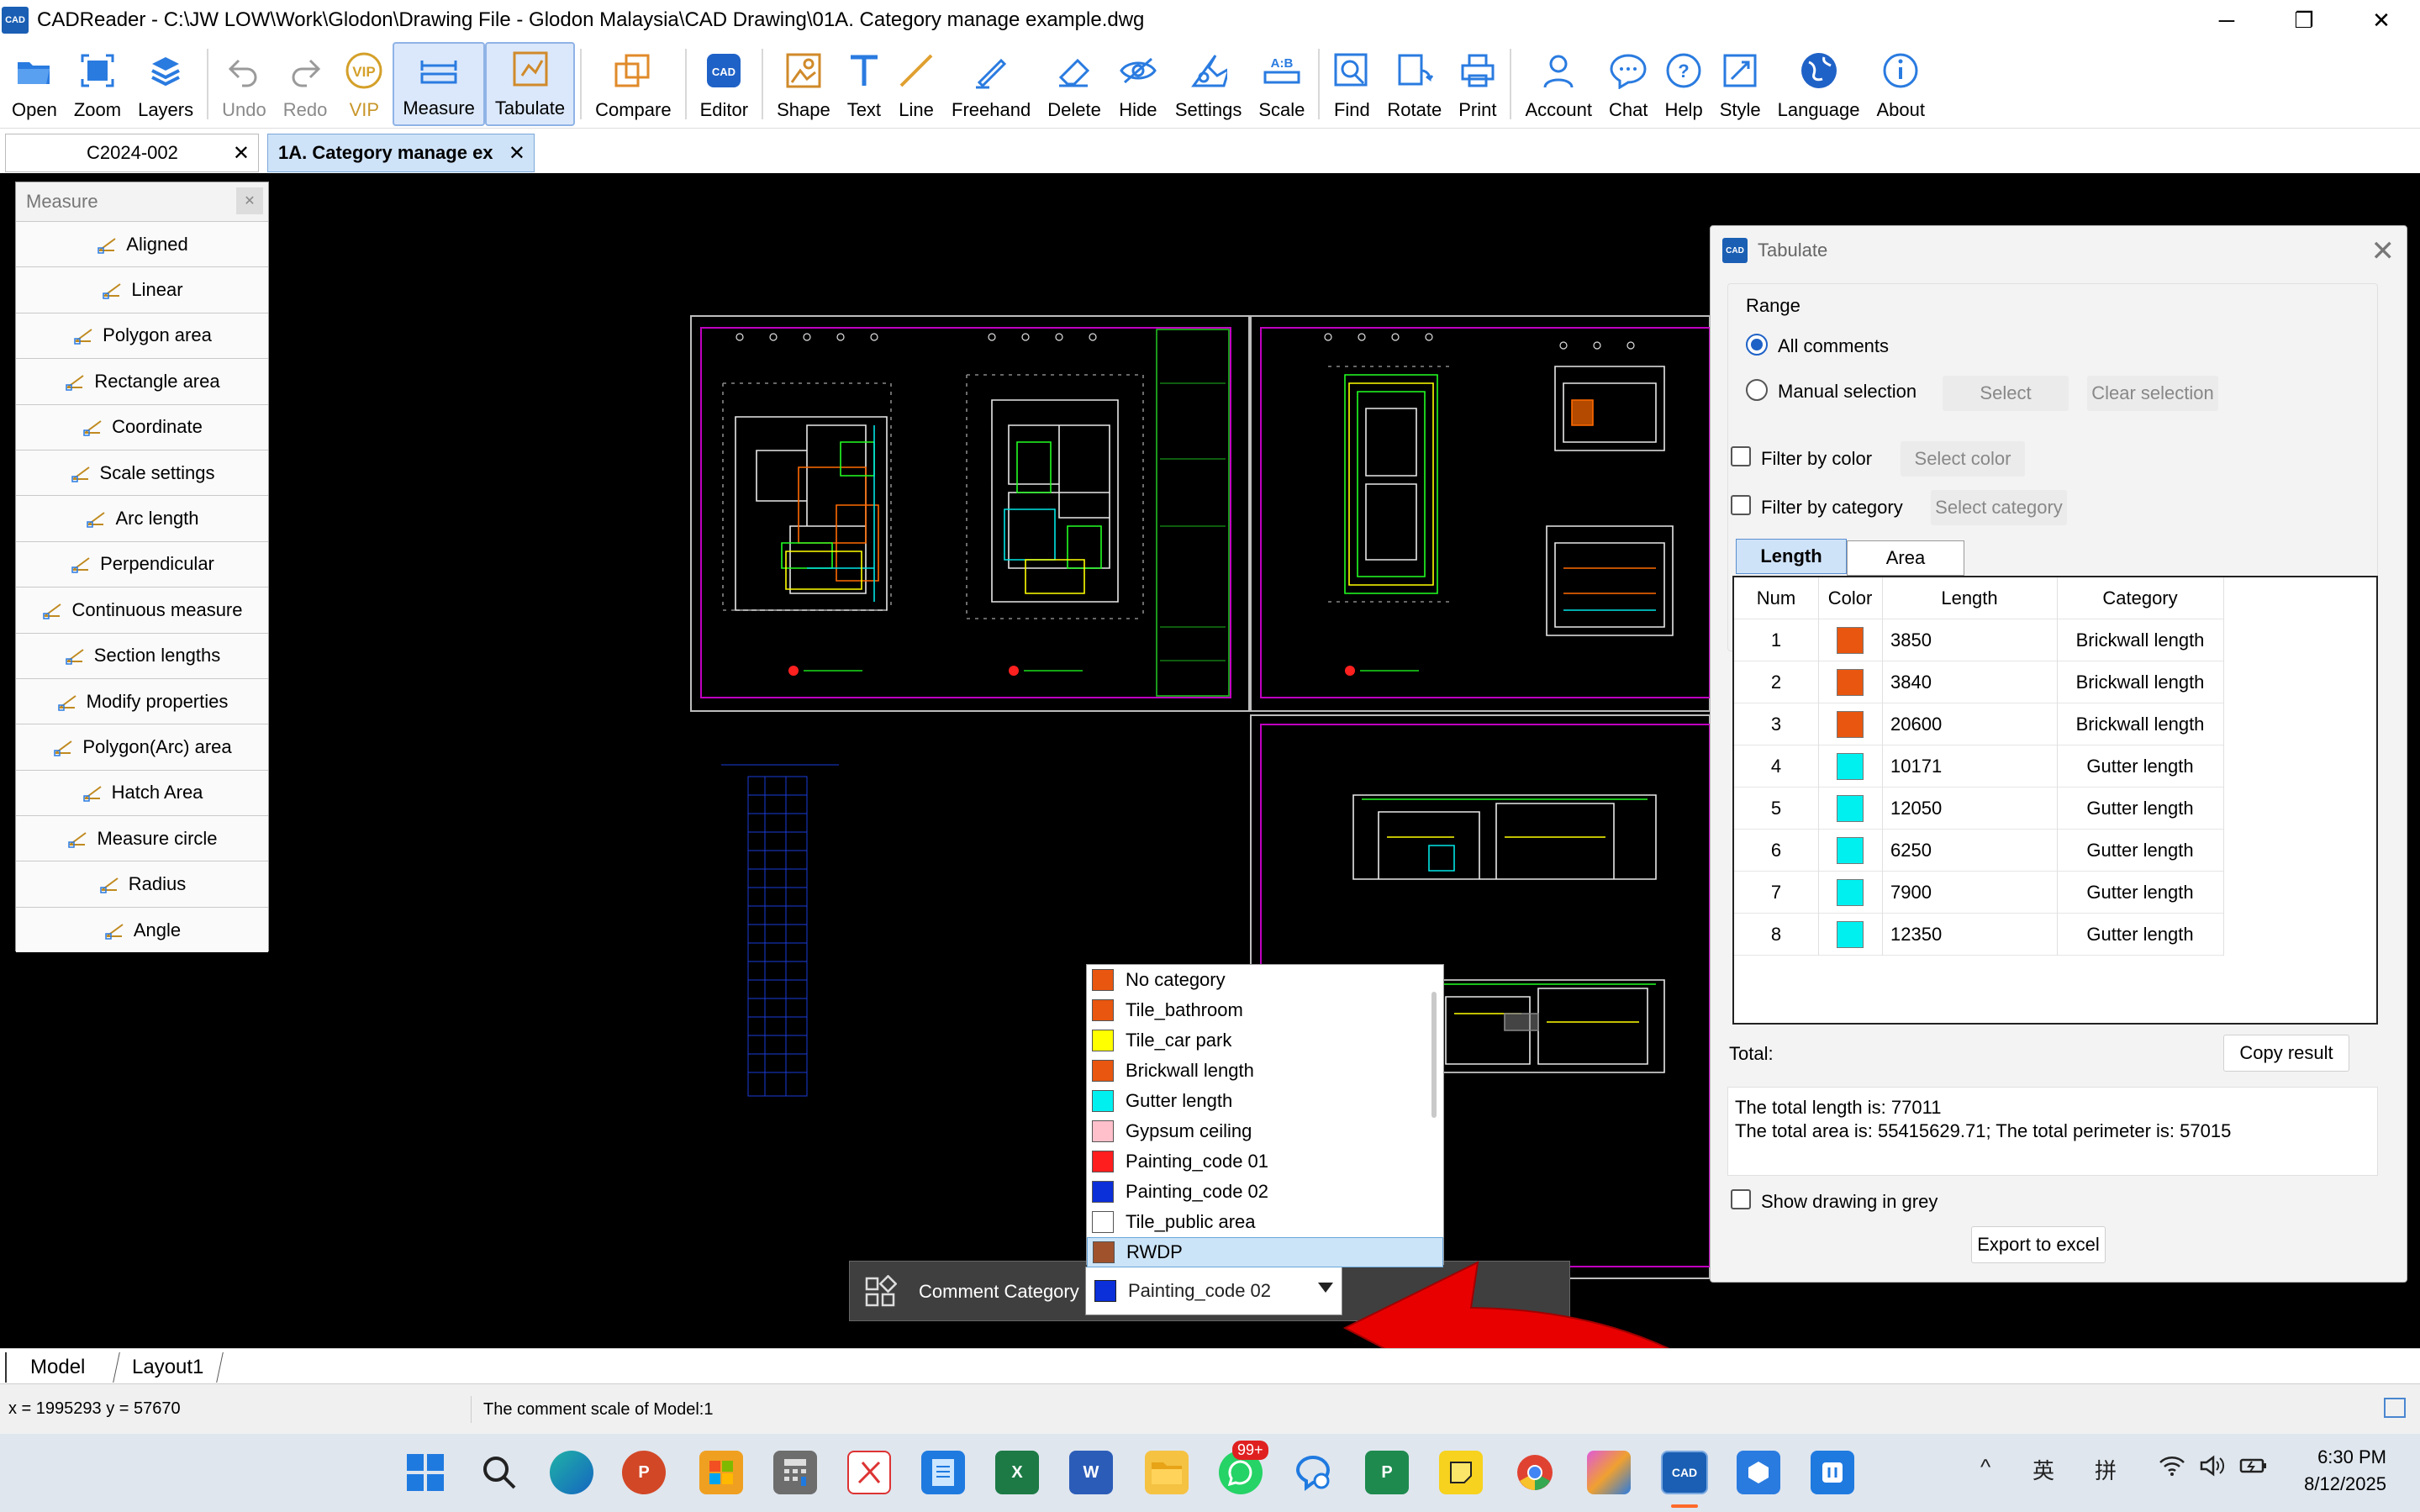 Image resolution: width=2420 pixels, height=1512 pixels. I want to click on project-planner-icon: P, so click(1387, 1473).